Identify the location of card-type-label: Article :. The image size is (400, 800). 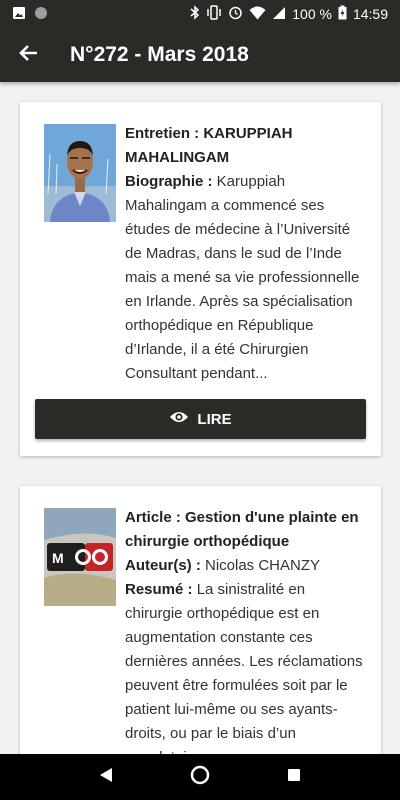
(155, 517).